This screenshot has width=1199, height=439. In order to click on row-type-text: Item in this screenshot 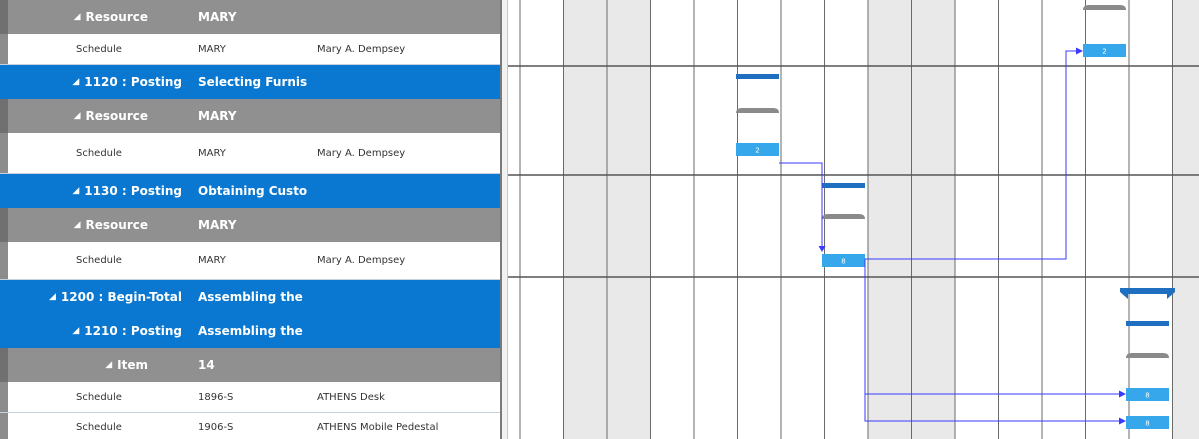, I will do `click(132, 365)`.